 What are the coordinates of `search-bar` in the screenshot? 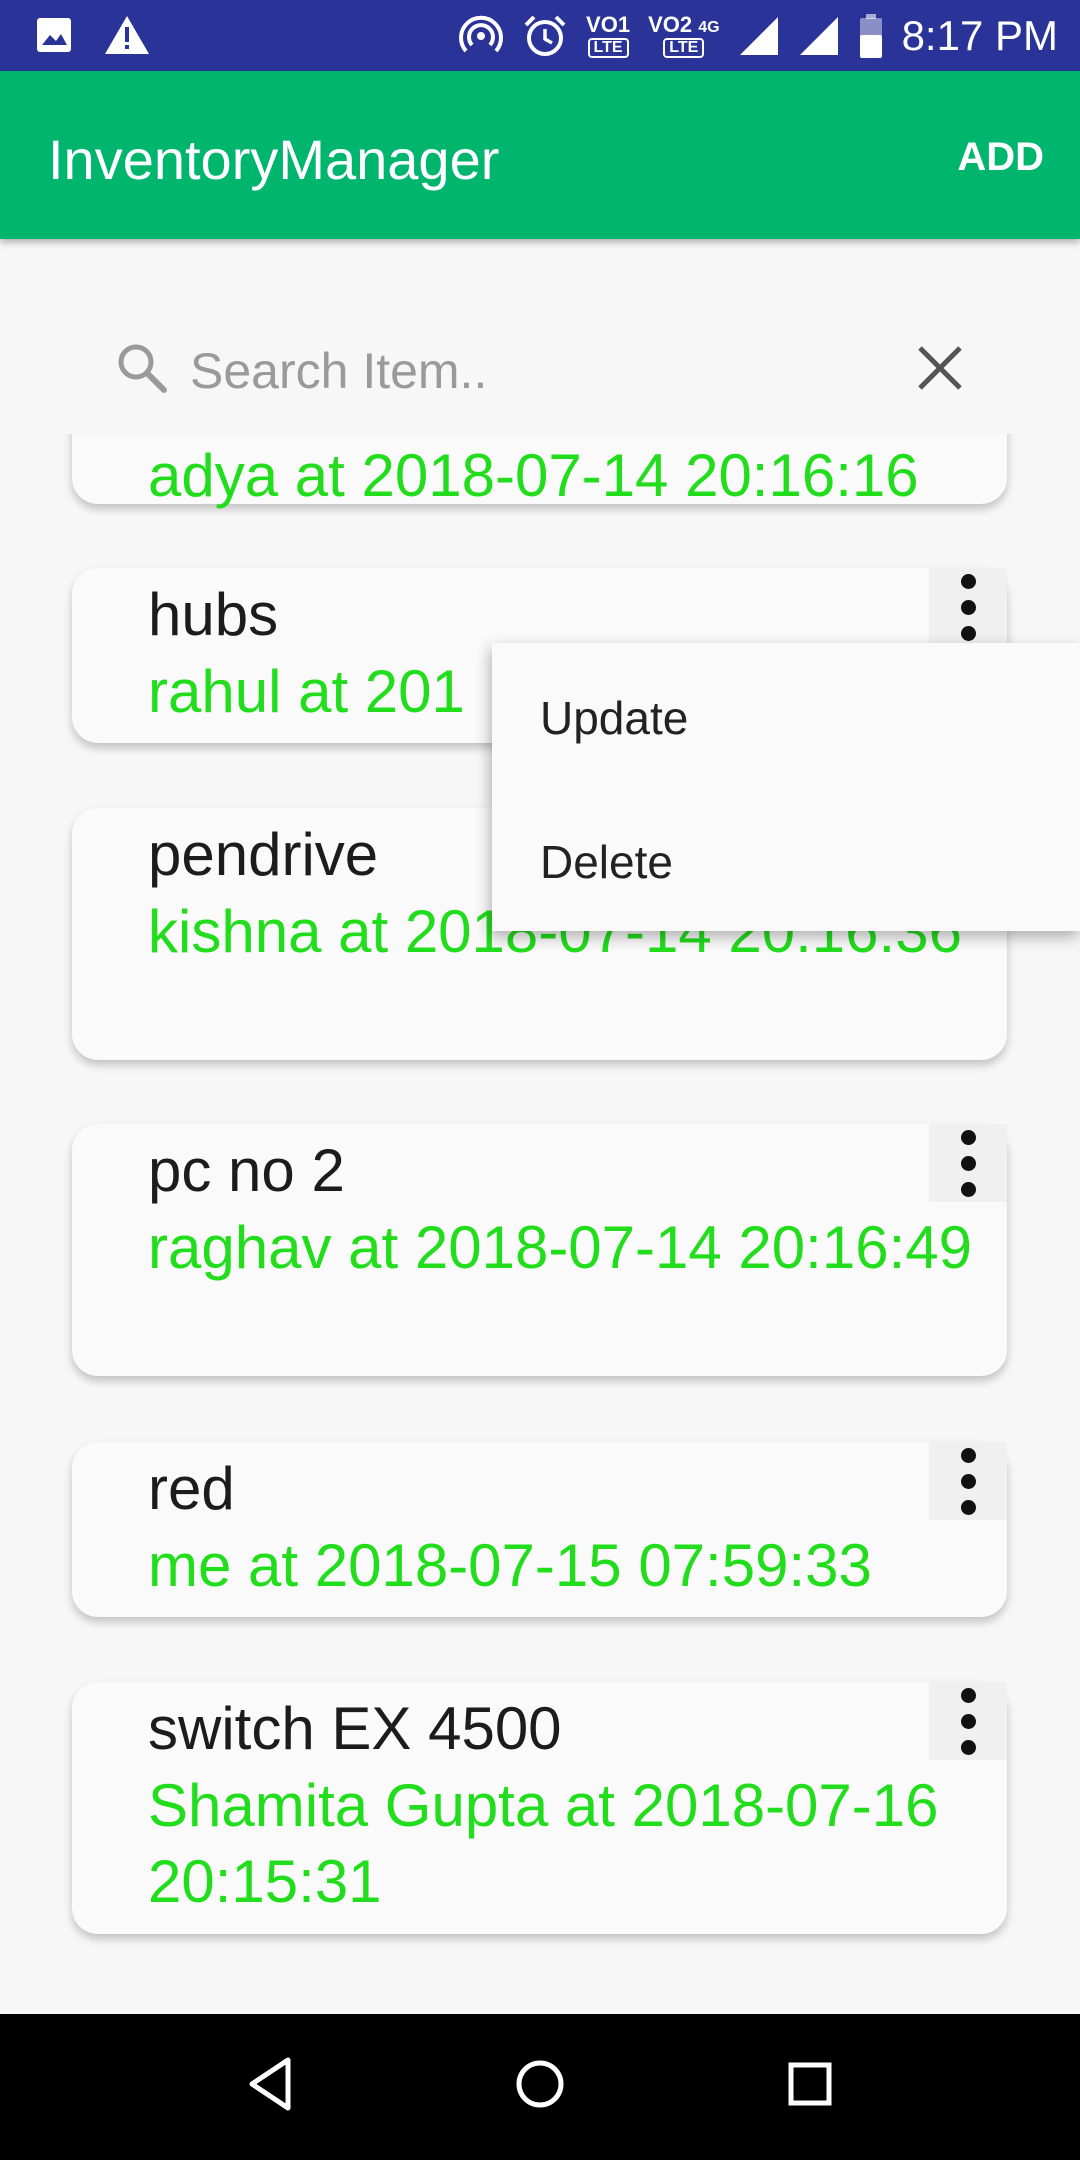 It's located at (550, 371).